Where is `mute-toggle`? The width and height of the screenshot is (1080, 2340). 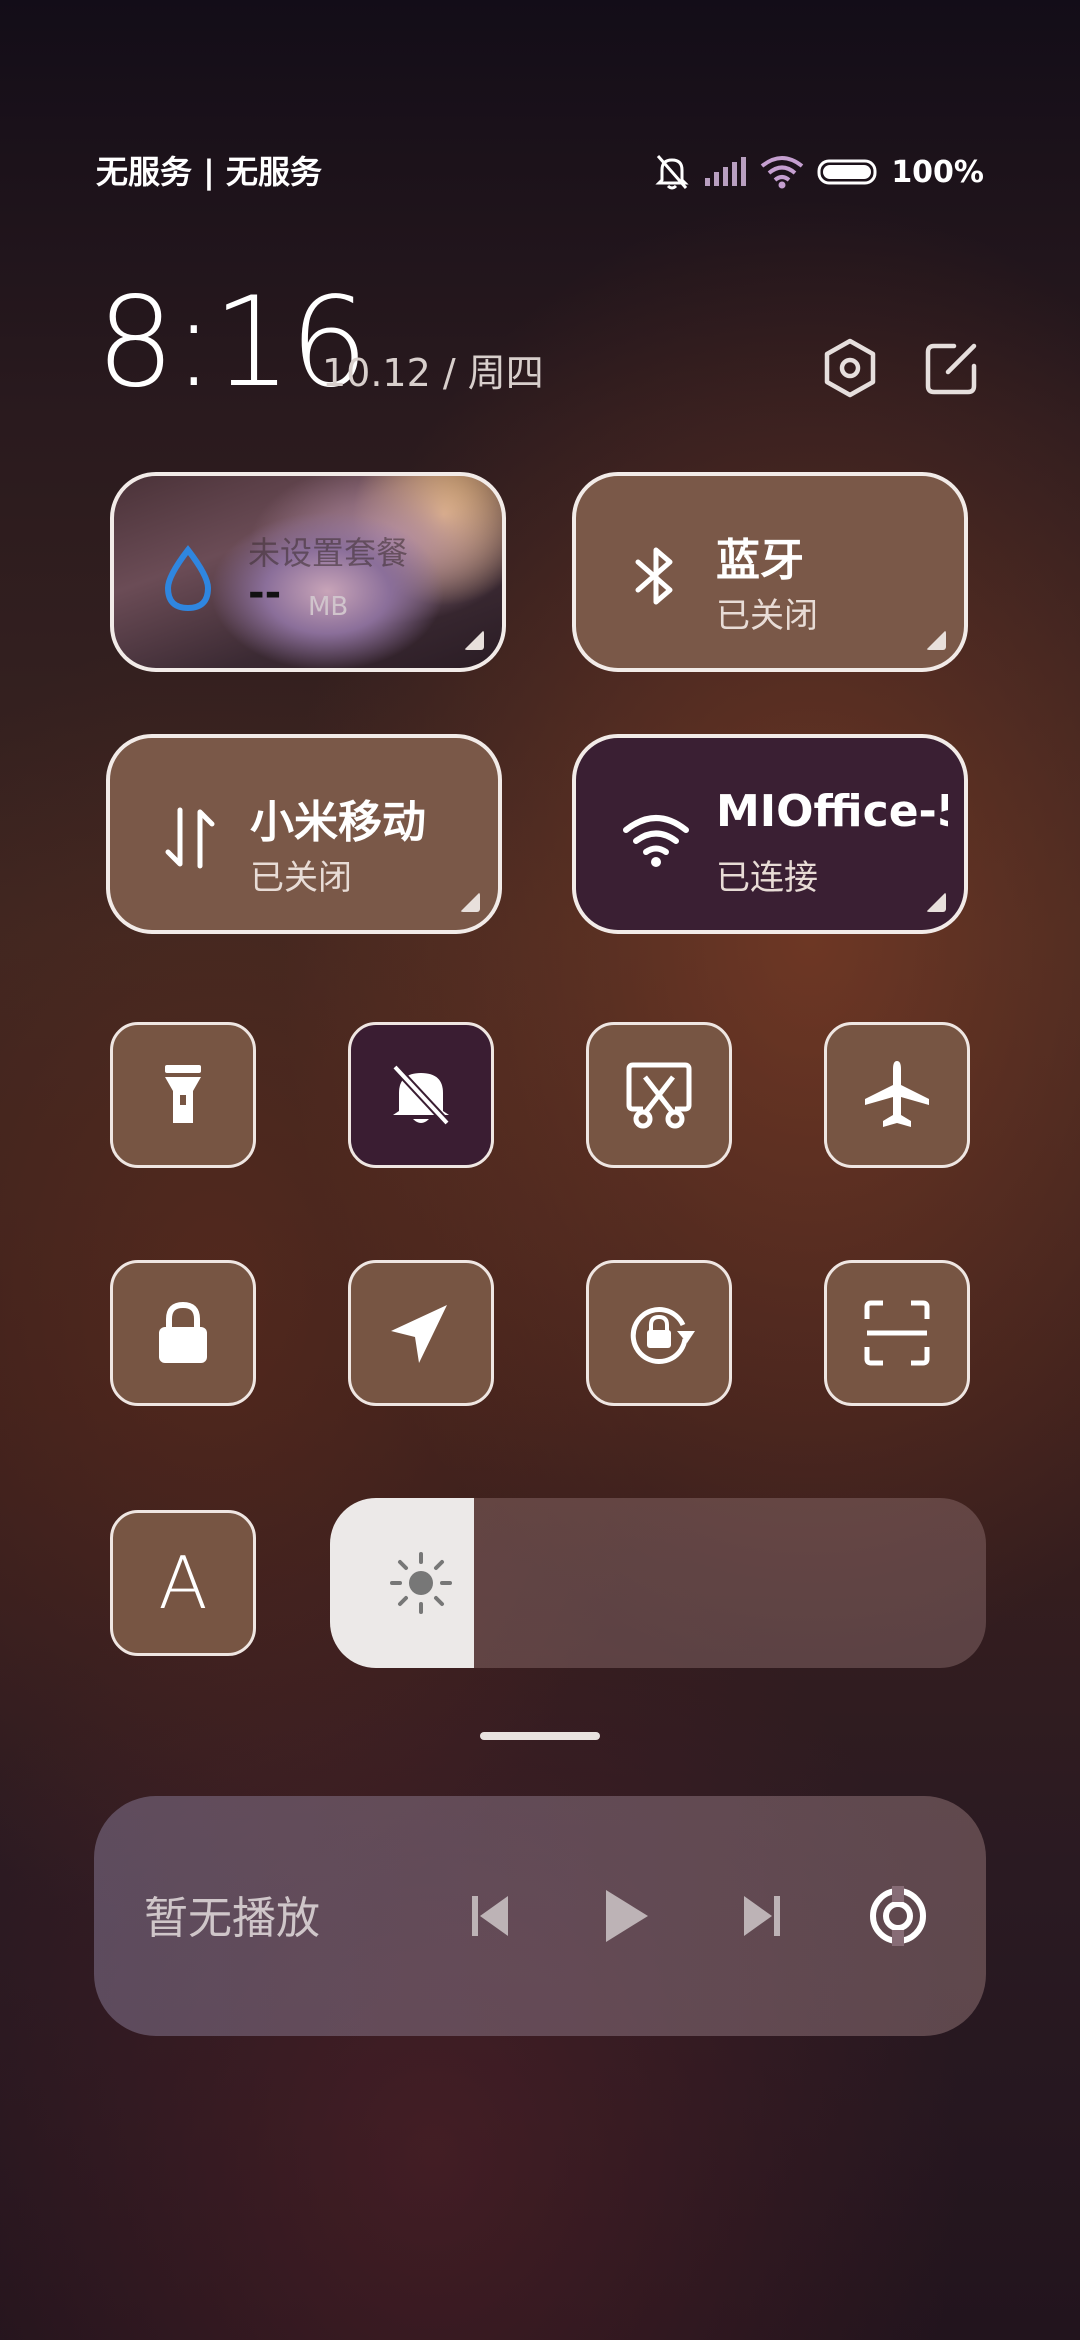 mute-toggle is located at coordinates (421, 1095).